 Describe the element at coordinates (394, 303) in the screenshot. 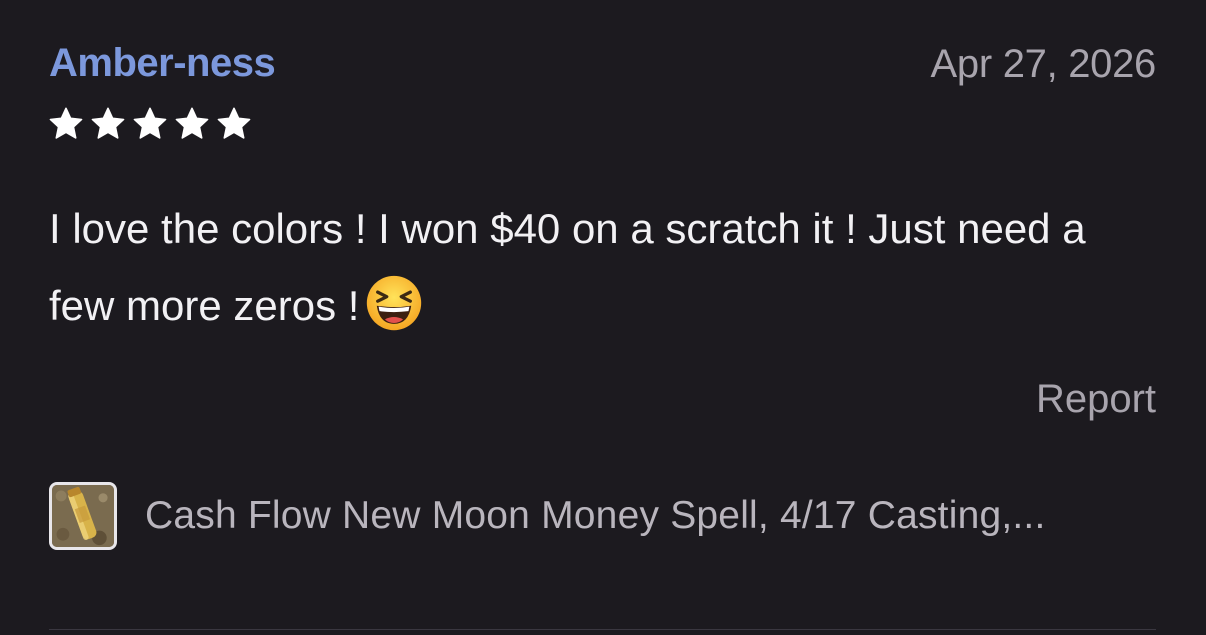

I see `grinning-squinting-face-icon` at that location.